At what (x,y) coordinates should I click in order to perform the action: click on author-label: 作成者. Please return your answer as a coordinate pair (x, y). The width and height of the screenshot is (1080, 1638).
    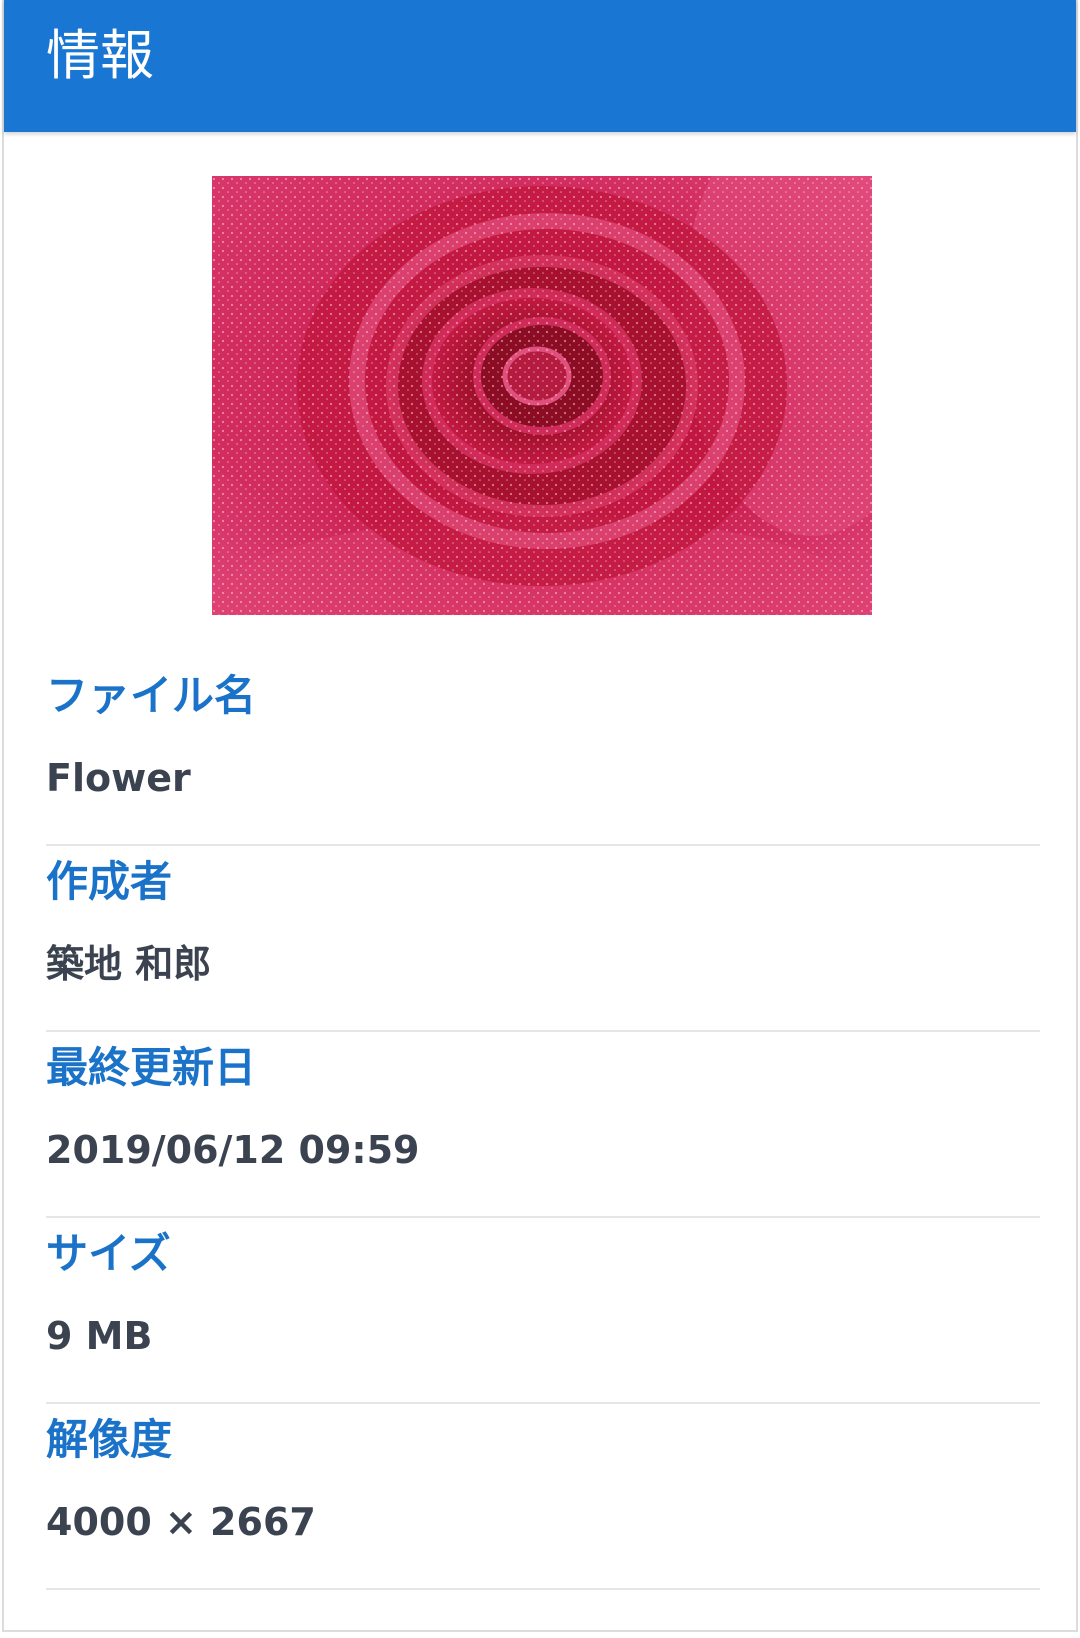
    Looking at the image, I should click on (109, 881).